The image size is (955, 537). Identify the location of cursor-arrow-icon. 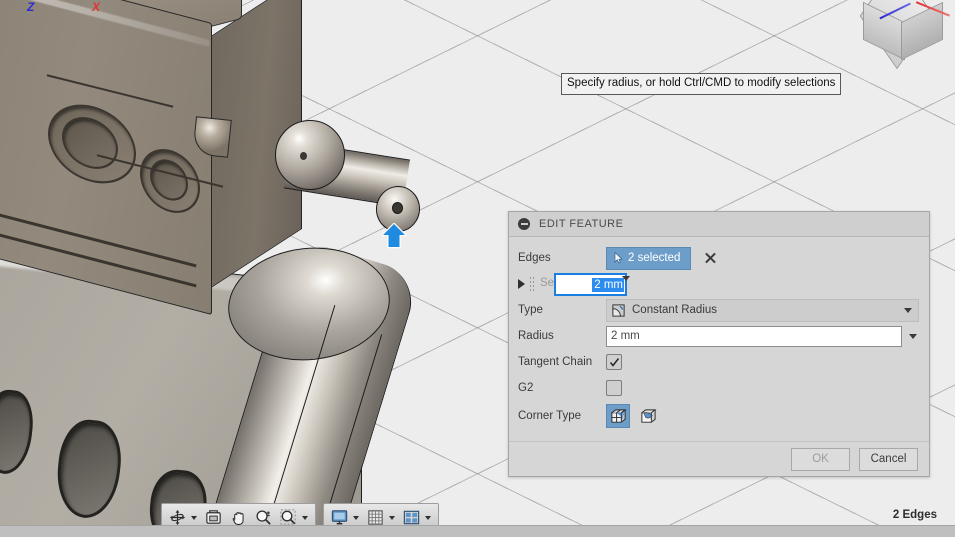
(618, 258).